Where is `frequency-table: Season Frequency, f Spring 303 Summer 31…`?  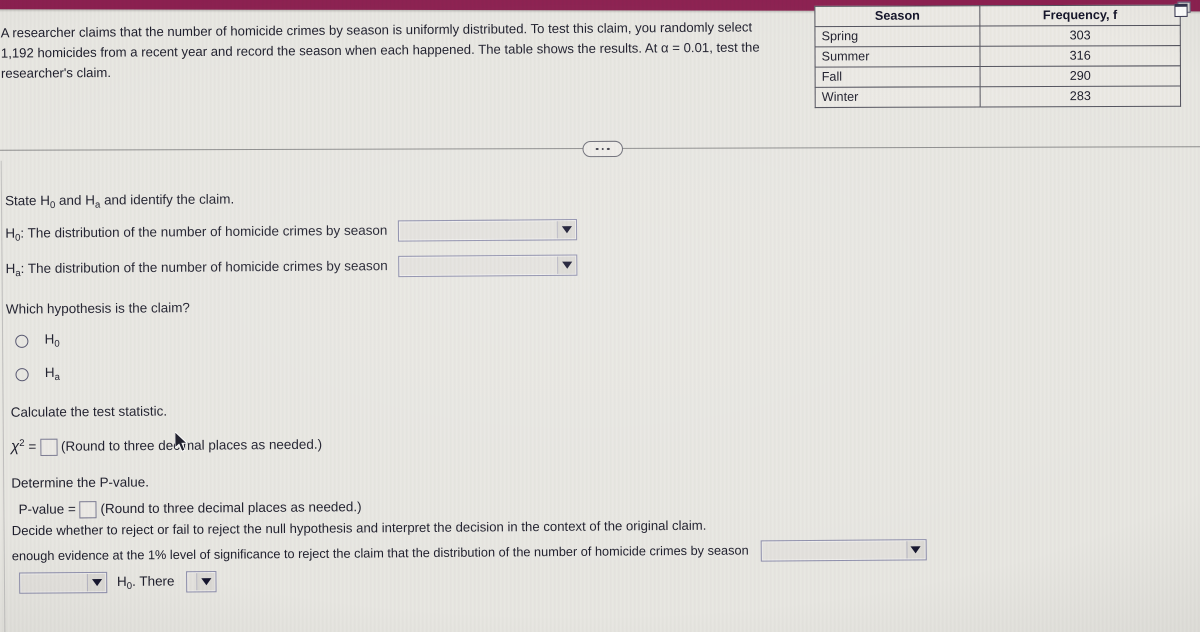 frequency-table: Season Frequency, f Spring 303 Summer 31… is located at coordinates (998, 56).